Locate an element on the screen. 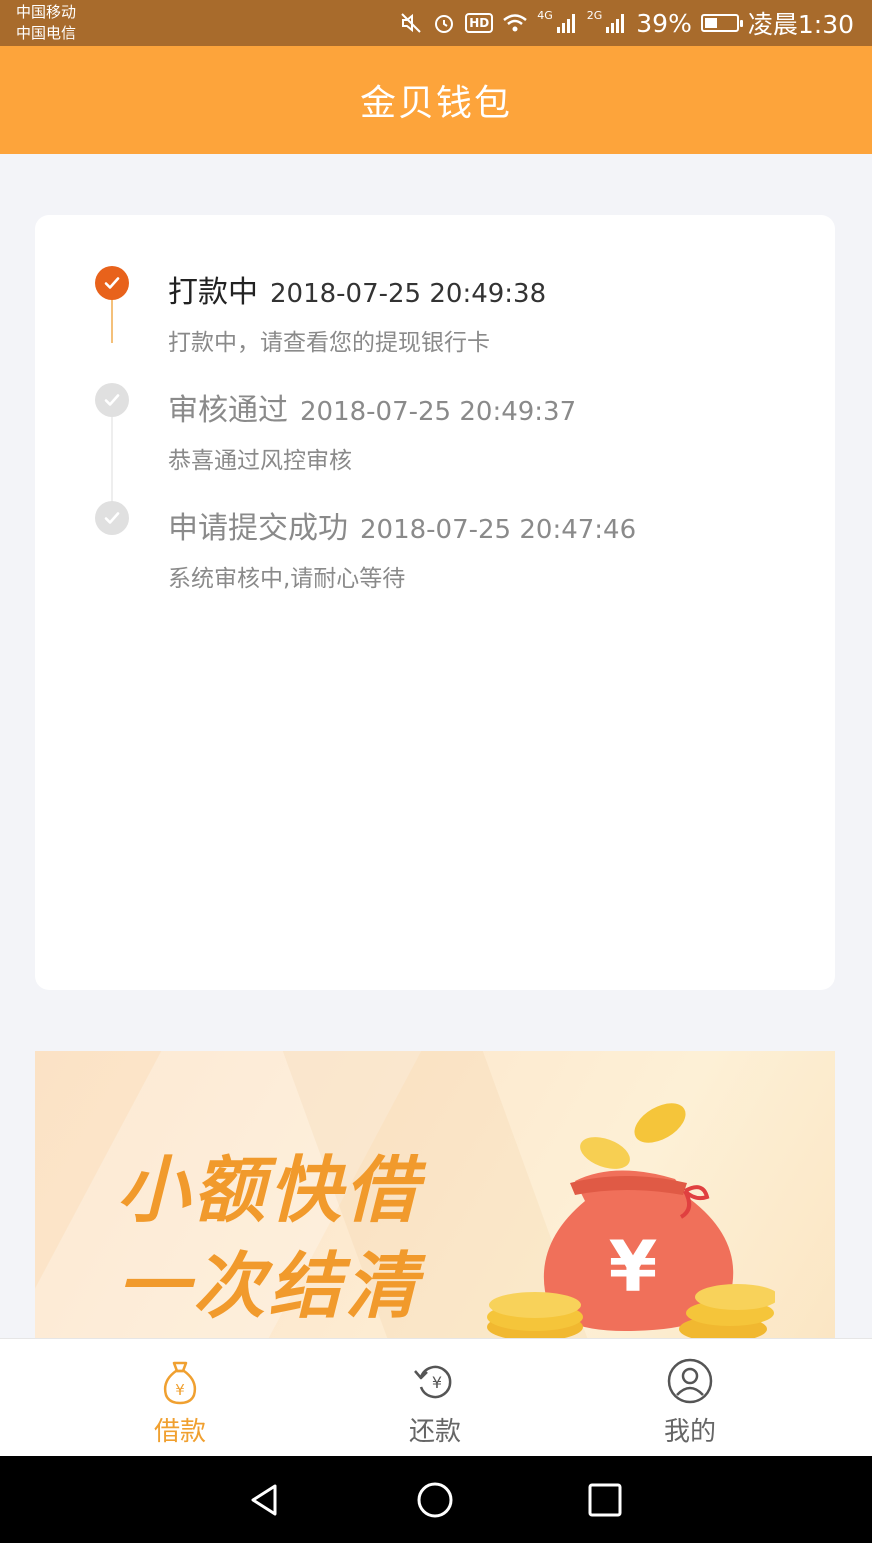 This screenshot has height=1543, width=872. tab-label: 还款 is located at coordinates (434, 1432).